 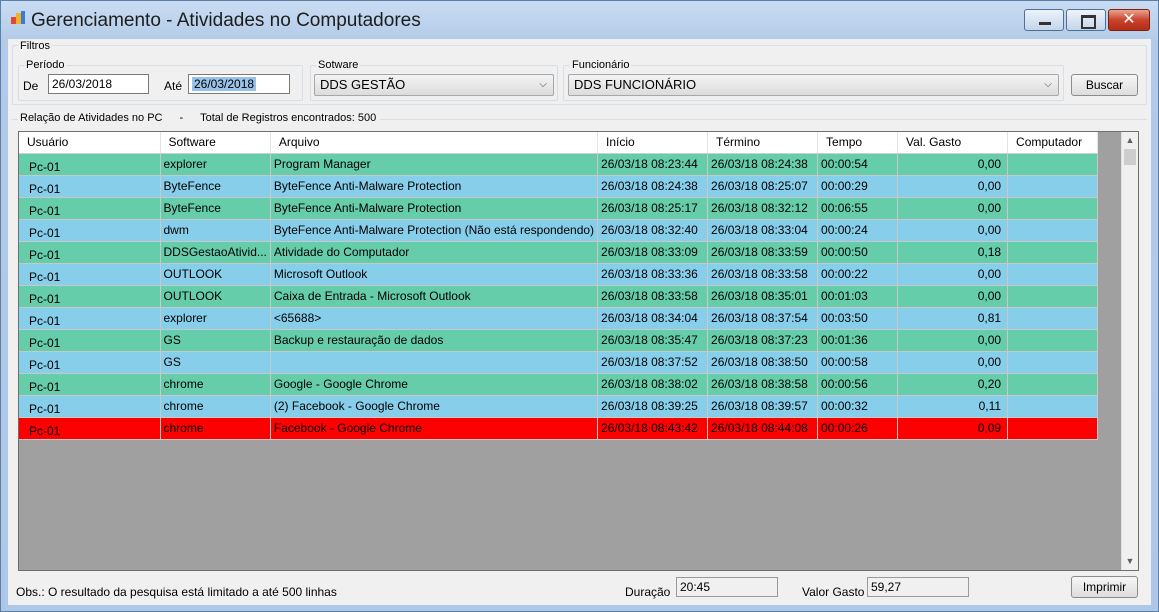 What do you see at coordinates (858, 428) in the screenshot?
I see `cell-time: 00:00:26` at bounding box center [858, 428].